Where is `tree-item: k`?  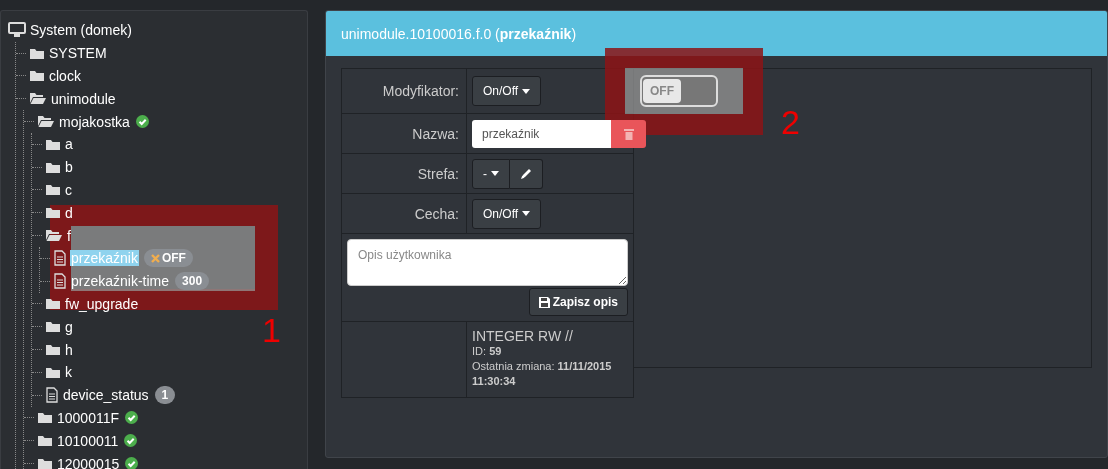 tree-item: k is located at coordinates (68, 372).